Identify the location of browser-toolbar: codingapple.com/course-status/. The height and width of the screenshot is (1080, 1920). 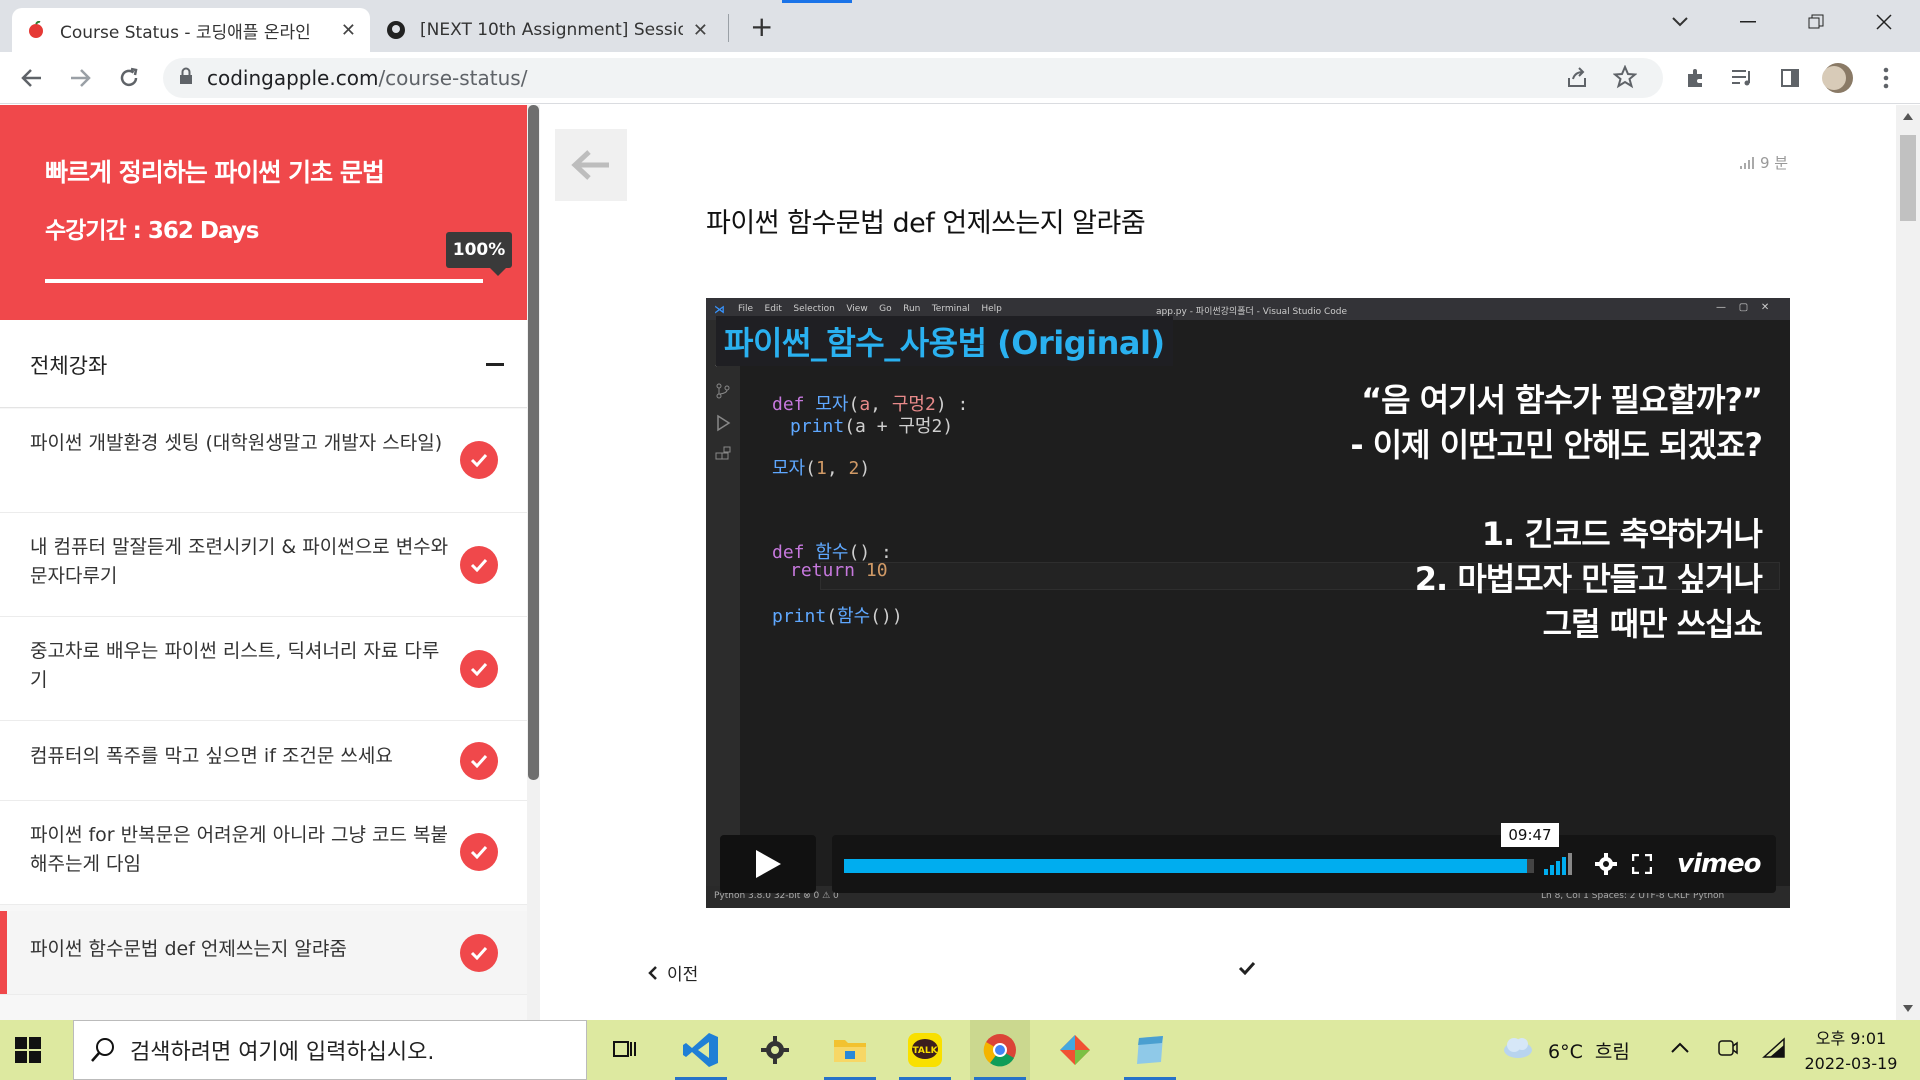
(960, 78).